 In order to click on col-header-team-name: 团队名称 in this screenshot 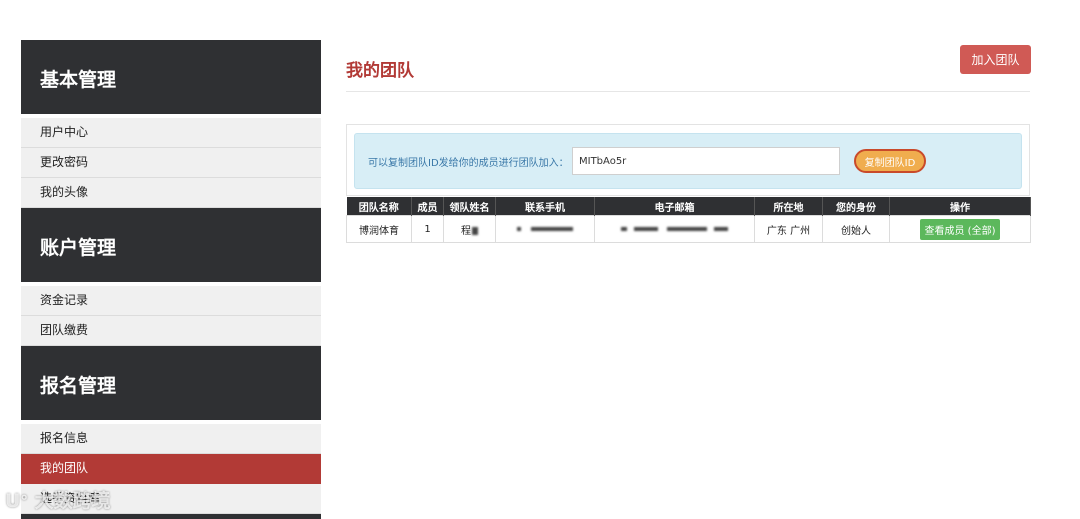, I will do `click(379, 206)`.